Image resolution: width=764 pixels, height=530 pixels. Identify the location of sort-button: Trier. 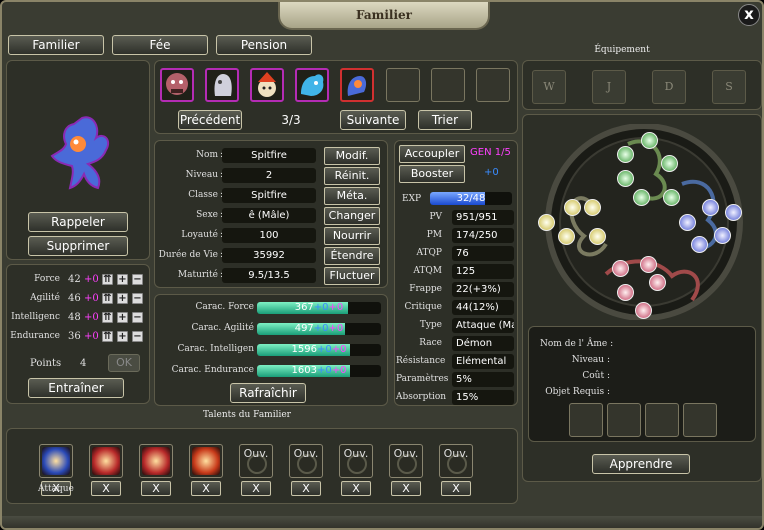
(445, 120).